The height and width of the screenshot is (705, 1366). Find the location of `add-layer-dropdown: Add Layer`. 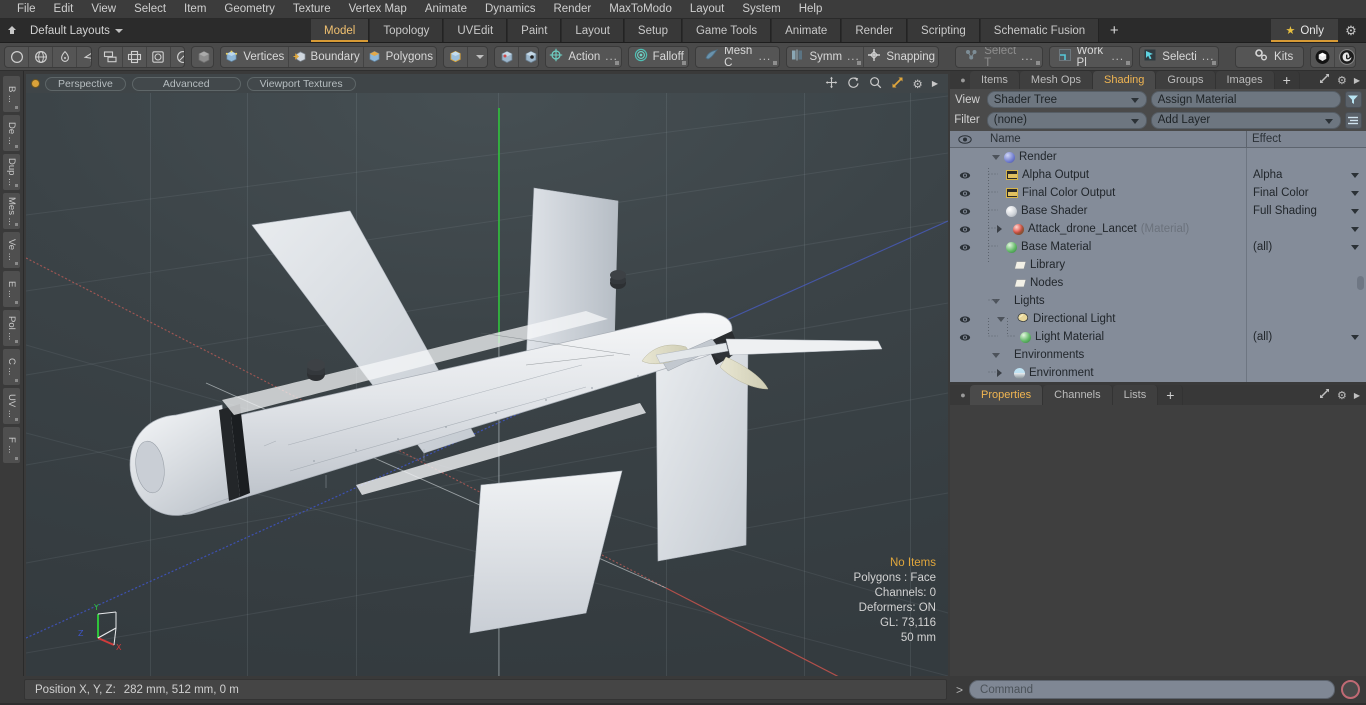

add-layer-dropdown: Add Layer is located at coordinates (1245, 120).